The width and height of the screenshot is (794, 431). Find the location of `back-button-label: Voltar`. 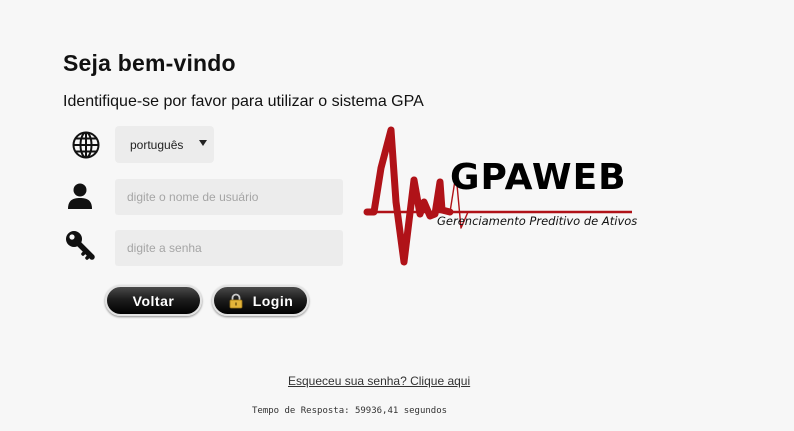

back-button-label: Voltar is located at coordinates (153, 300).